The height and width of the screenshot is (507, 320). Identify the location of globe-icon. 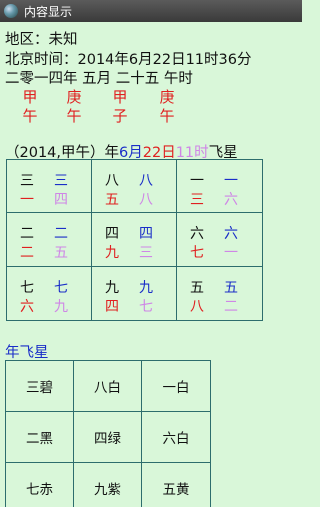
(11, 11).